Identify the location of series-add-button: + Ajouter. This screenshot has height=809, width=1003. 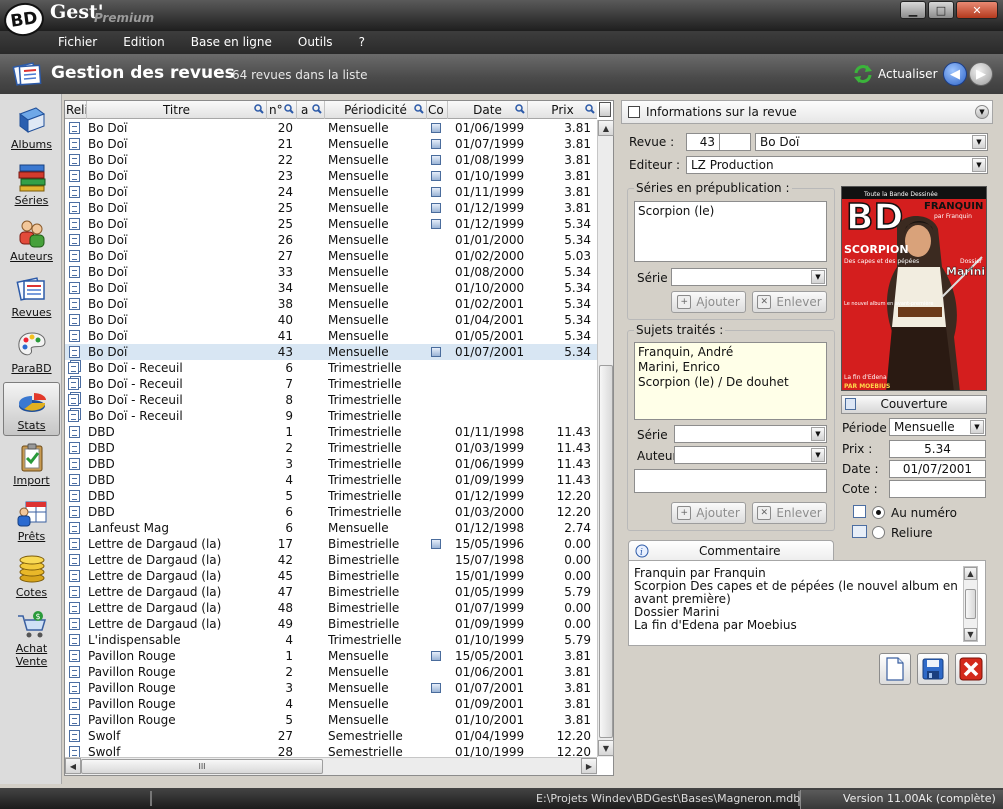
(708, 302).